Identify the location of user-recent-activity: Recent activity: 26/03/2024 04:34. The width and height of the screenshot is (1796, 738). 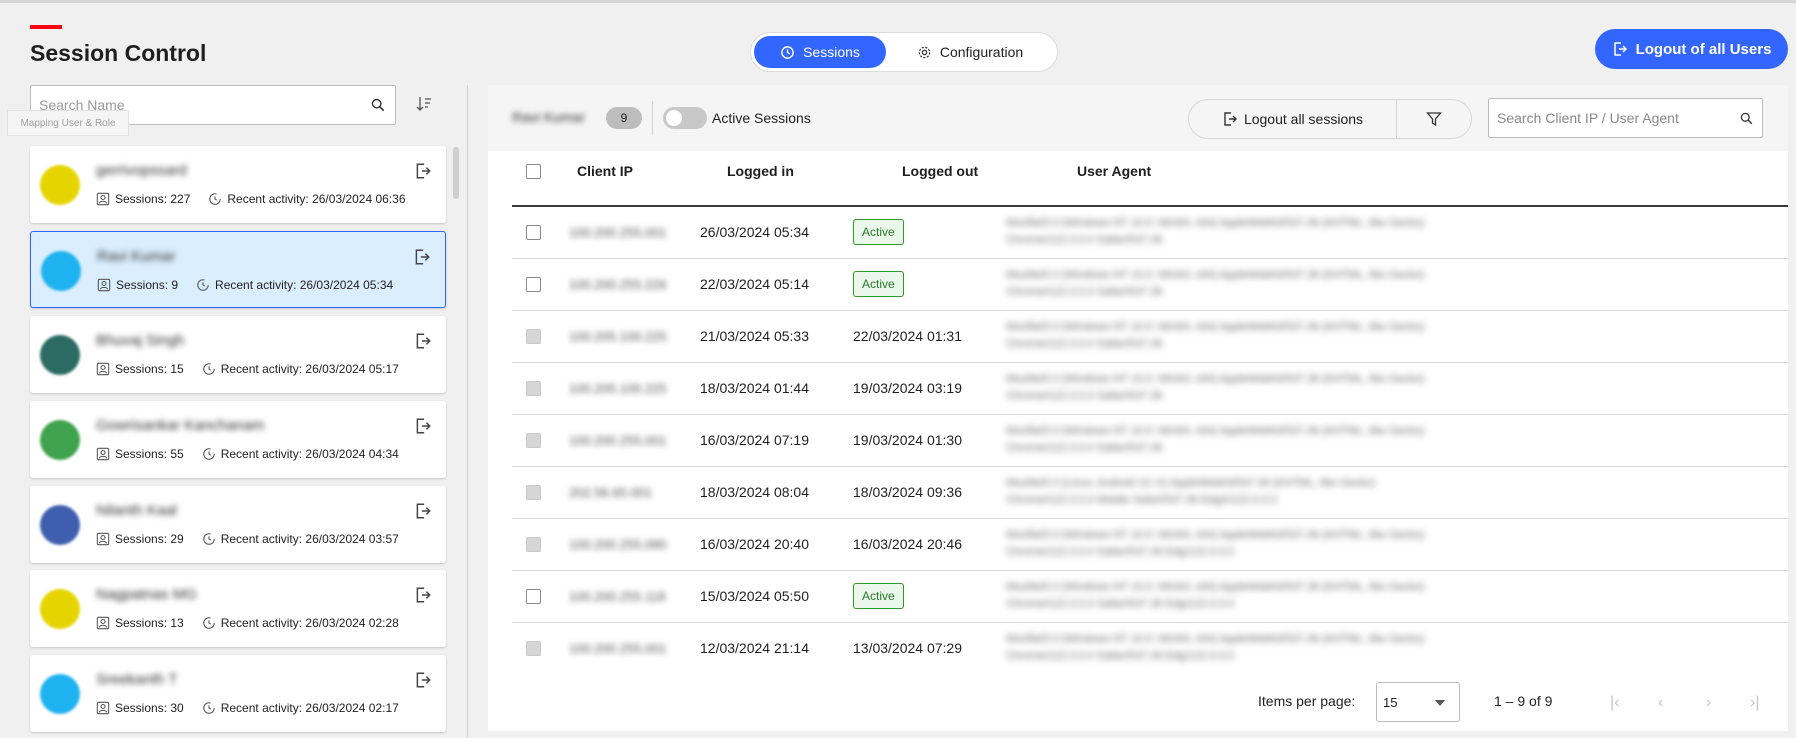
(309, 454).